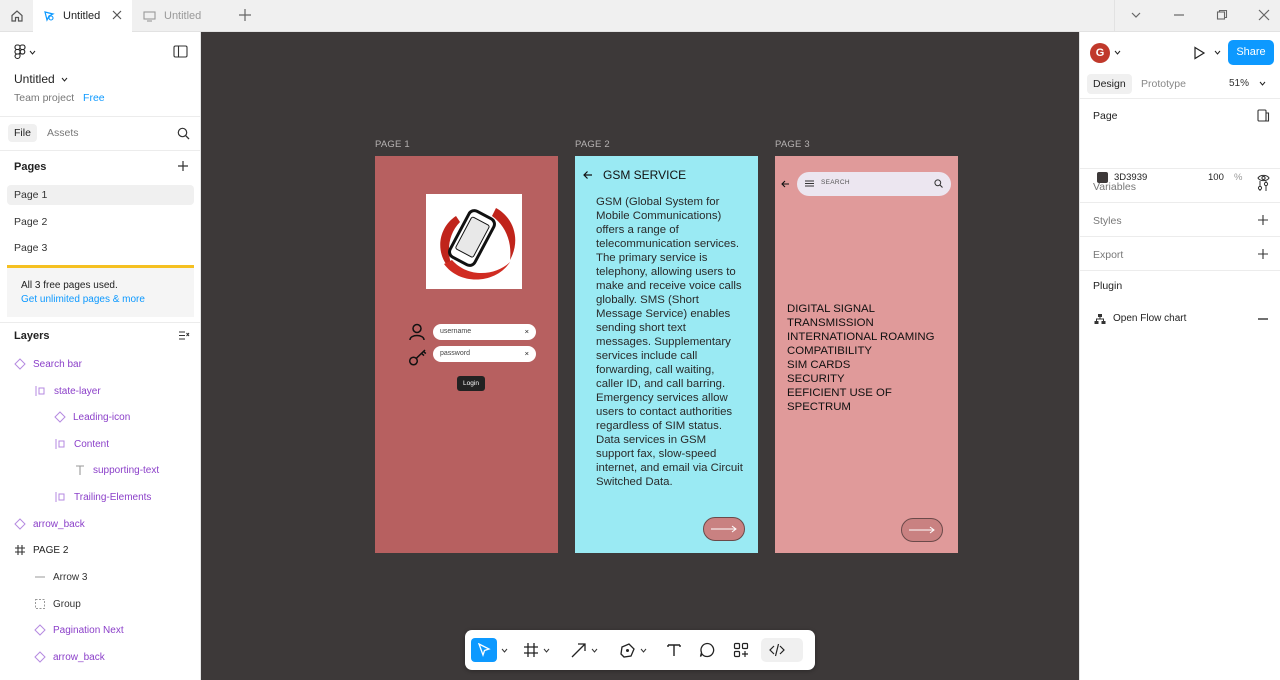 Image resolution: width=1280 pixels, height=680 pixels. Describe the element at coordinates (1199, 53) in the screenshot. I see `present-button` at that location.